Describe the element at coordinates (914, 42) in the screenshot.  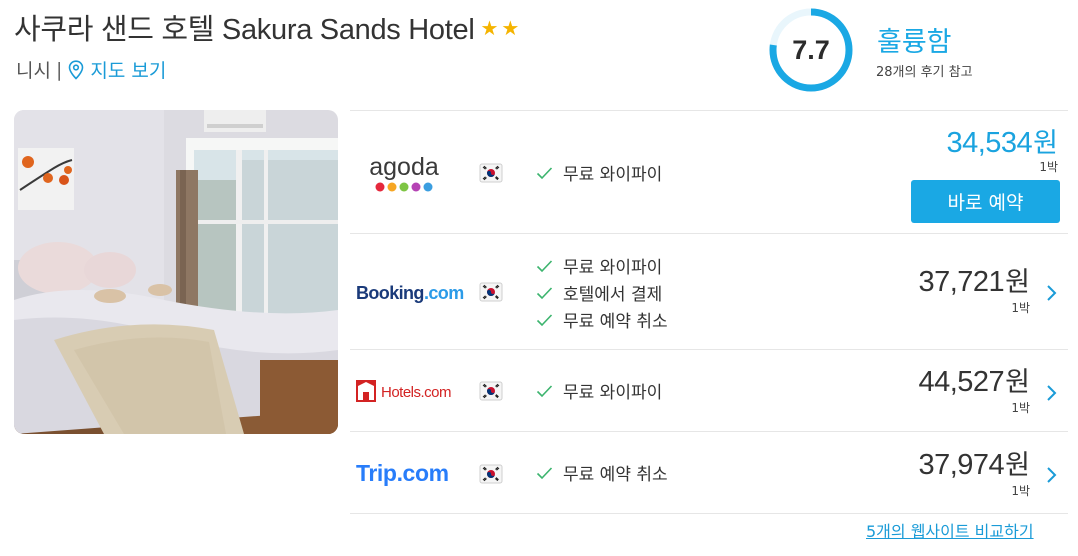
I see `rating-label: 훌륭함` at that location.